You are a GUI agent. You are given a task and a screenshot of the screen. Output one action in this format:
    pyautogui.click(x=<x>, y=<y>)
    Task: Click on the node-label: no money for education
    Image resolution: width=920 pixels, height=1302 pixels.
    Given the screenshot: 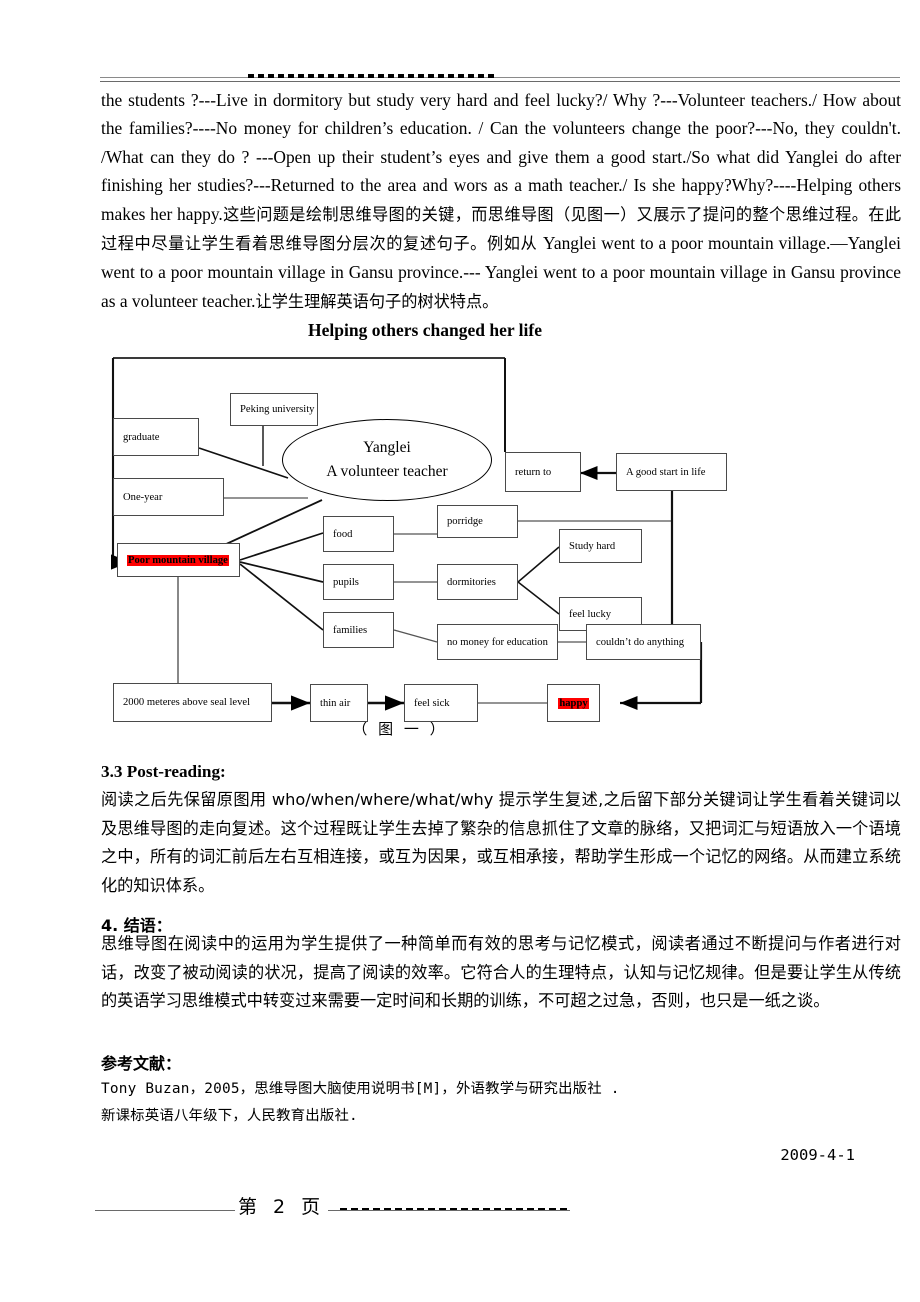 What is the action you would take?
    pyautogui.click(x=497, y=642)
    